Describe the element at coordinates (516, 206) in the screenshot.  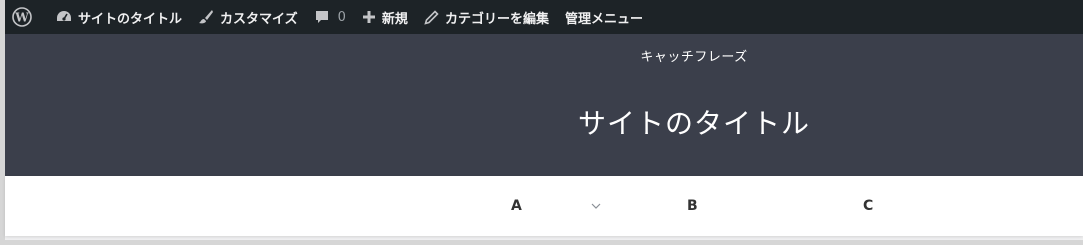
I see `nav-item-a: A` at that location.